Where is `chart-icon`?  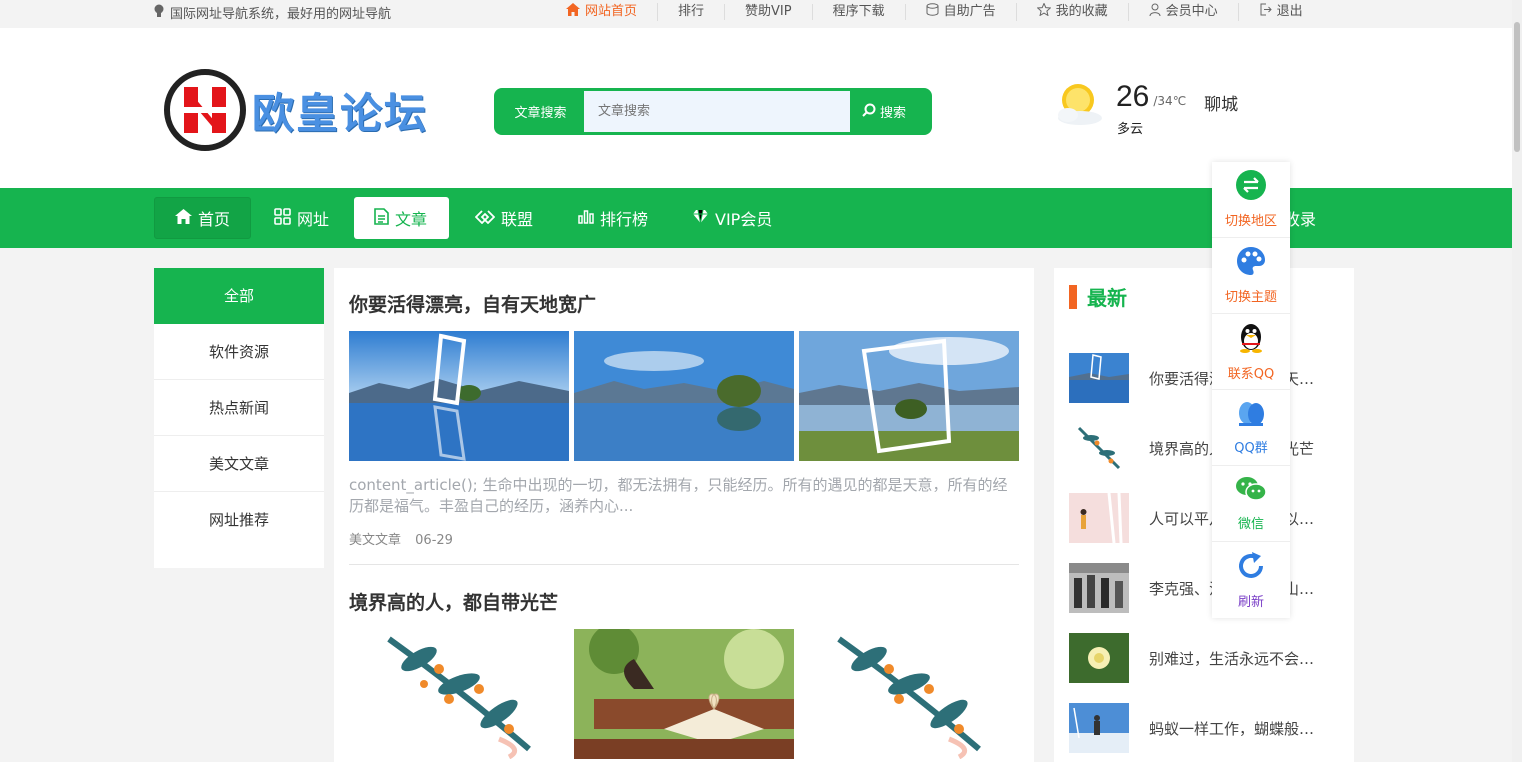
chart-icon is located at coordinates (586, 218).